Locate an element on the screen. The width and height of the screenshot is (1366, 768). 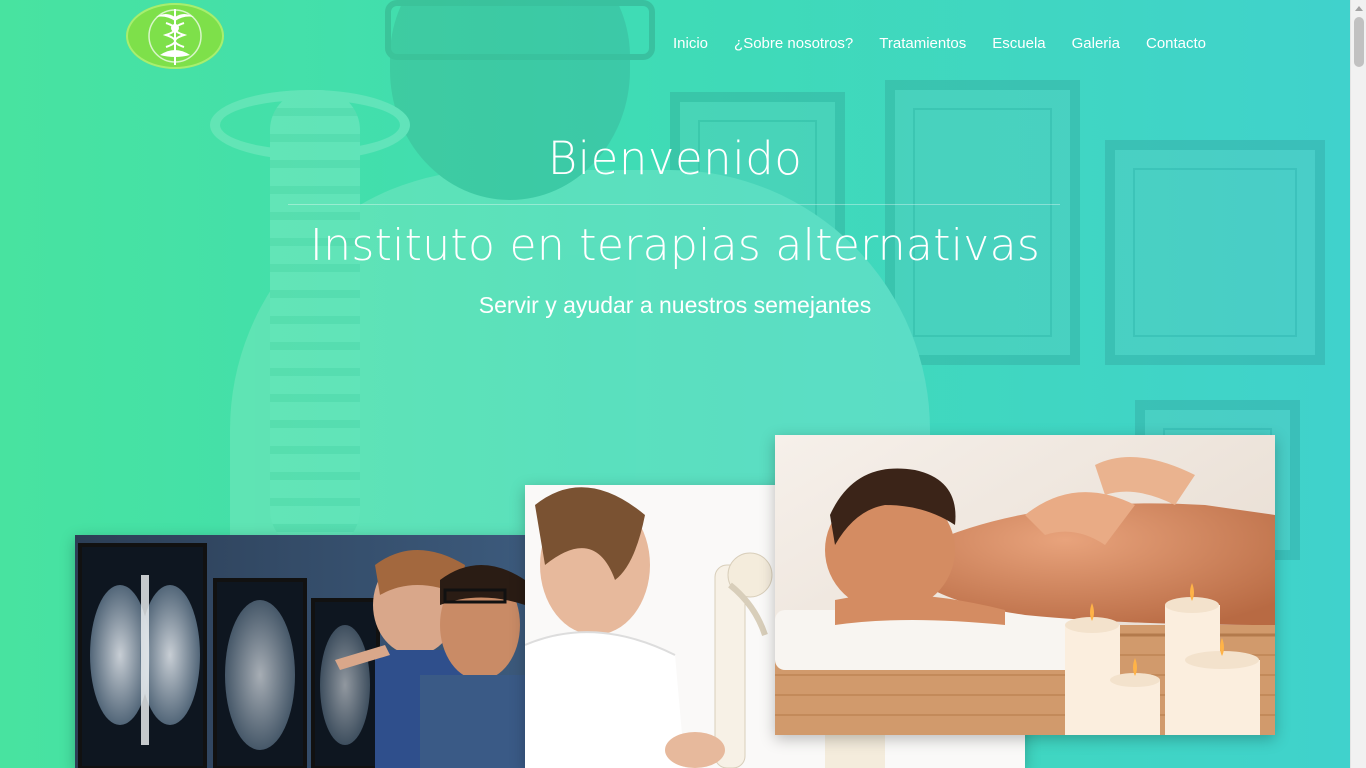
nav-sobre-nosotros: ¿Sobre nosotros? is located at coordinates (793, 44).